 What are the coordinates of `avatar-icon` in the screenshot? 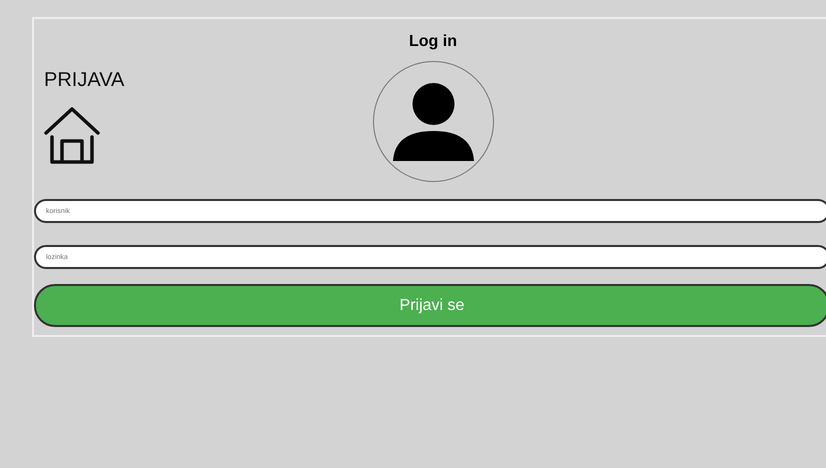 It's located at (433, 121).